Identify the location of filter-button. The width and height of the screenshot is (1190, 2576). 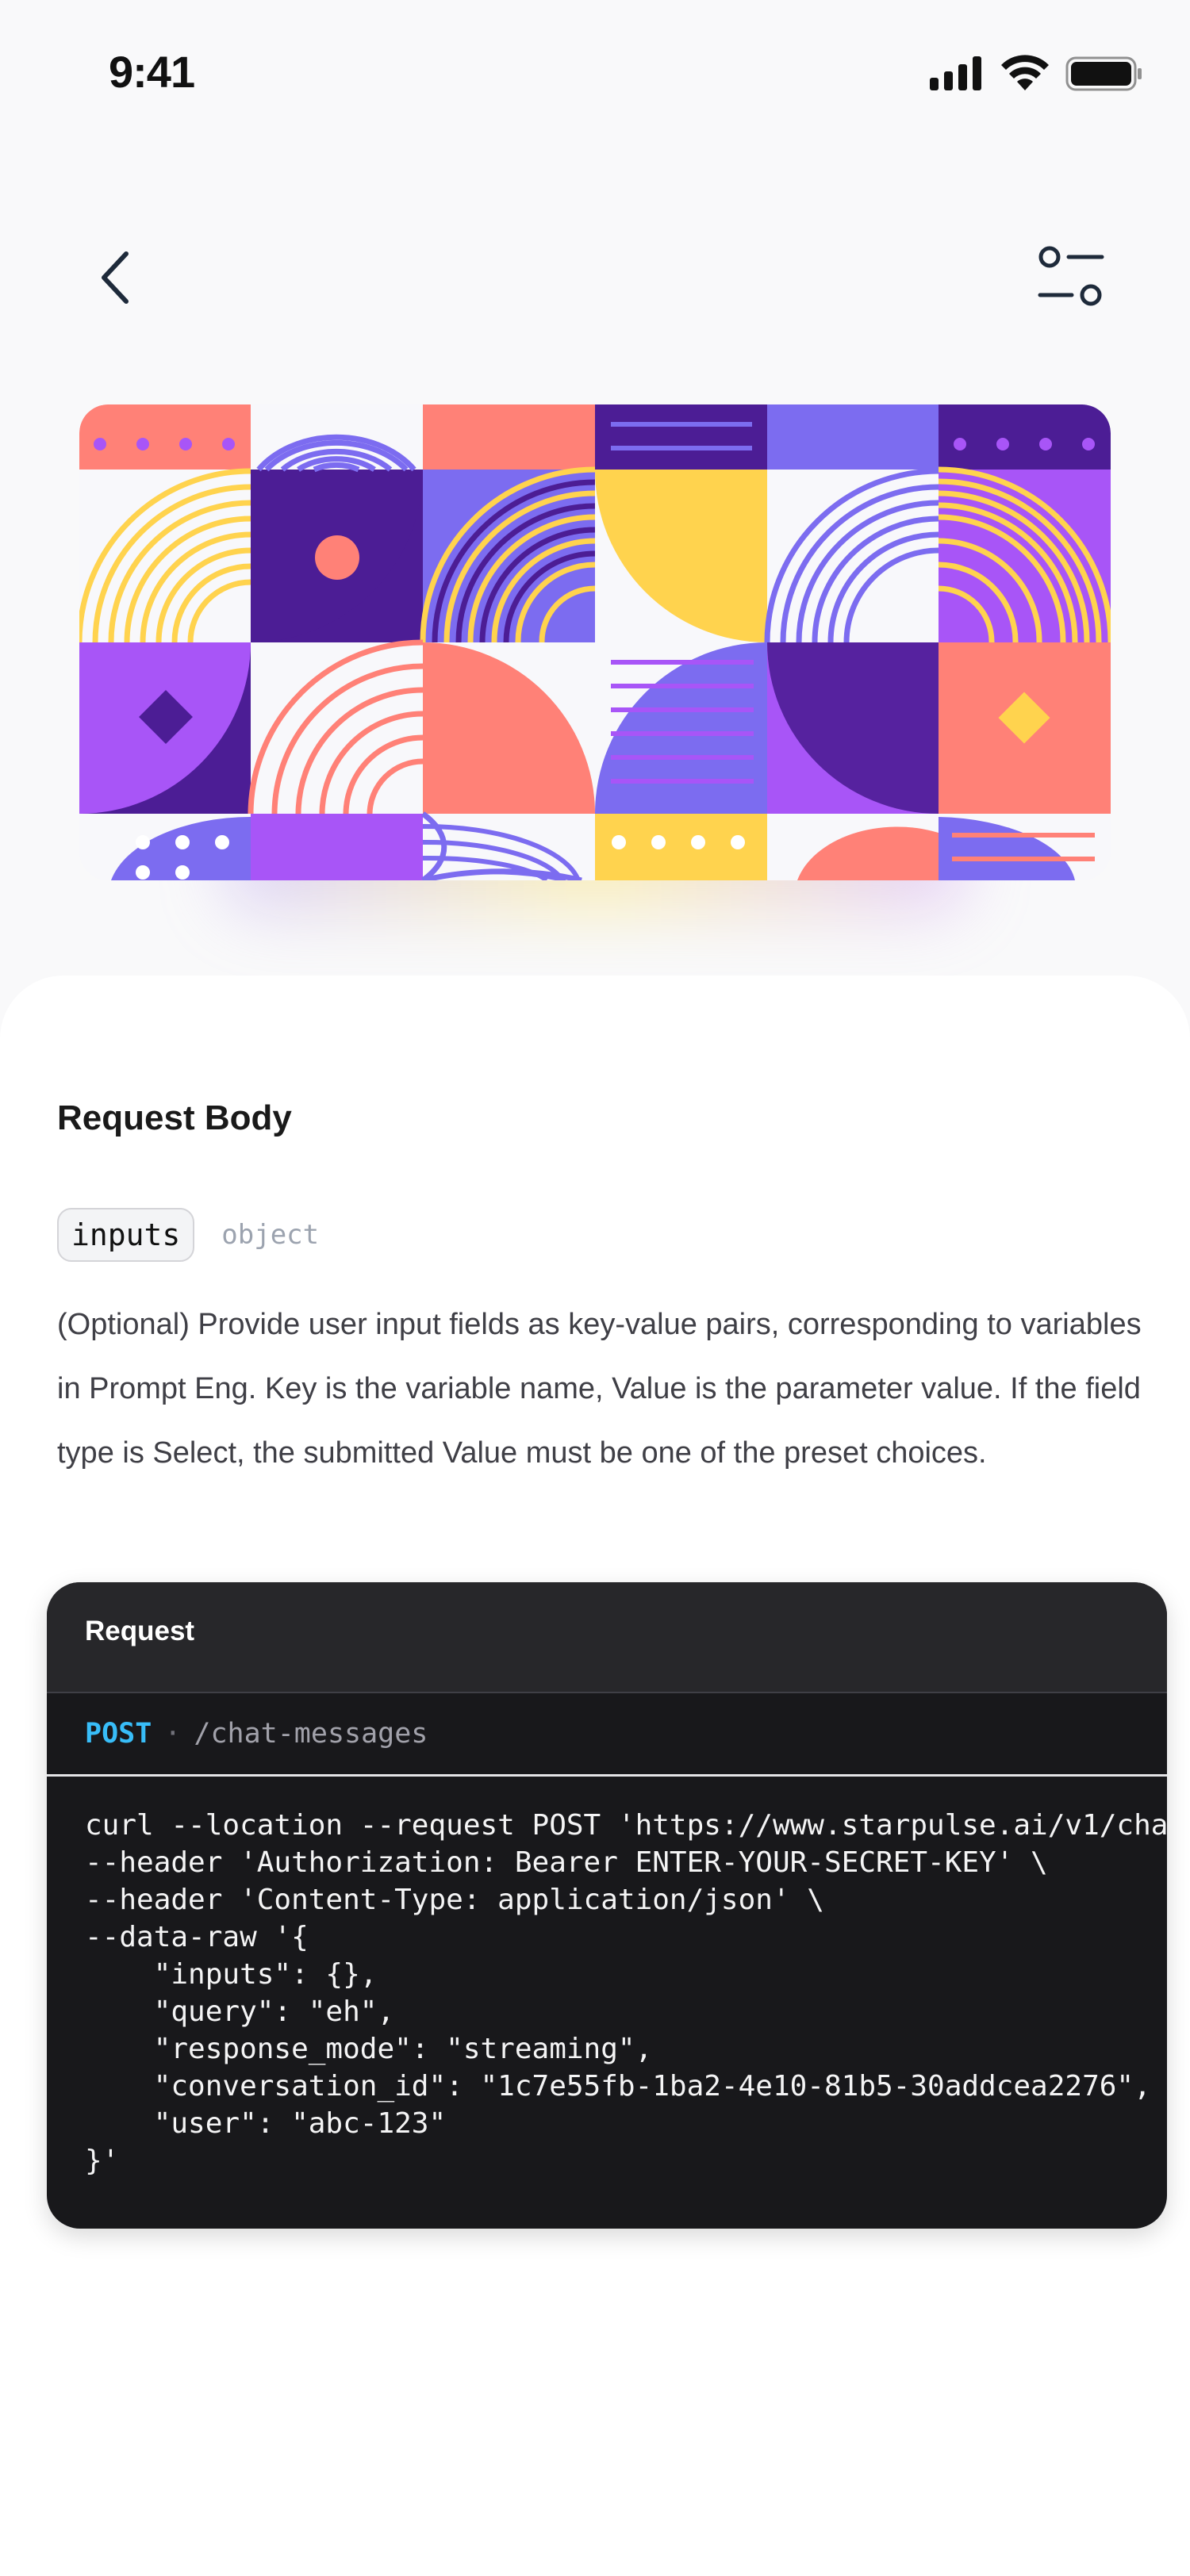
(1071, 278).